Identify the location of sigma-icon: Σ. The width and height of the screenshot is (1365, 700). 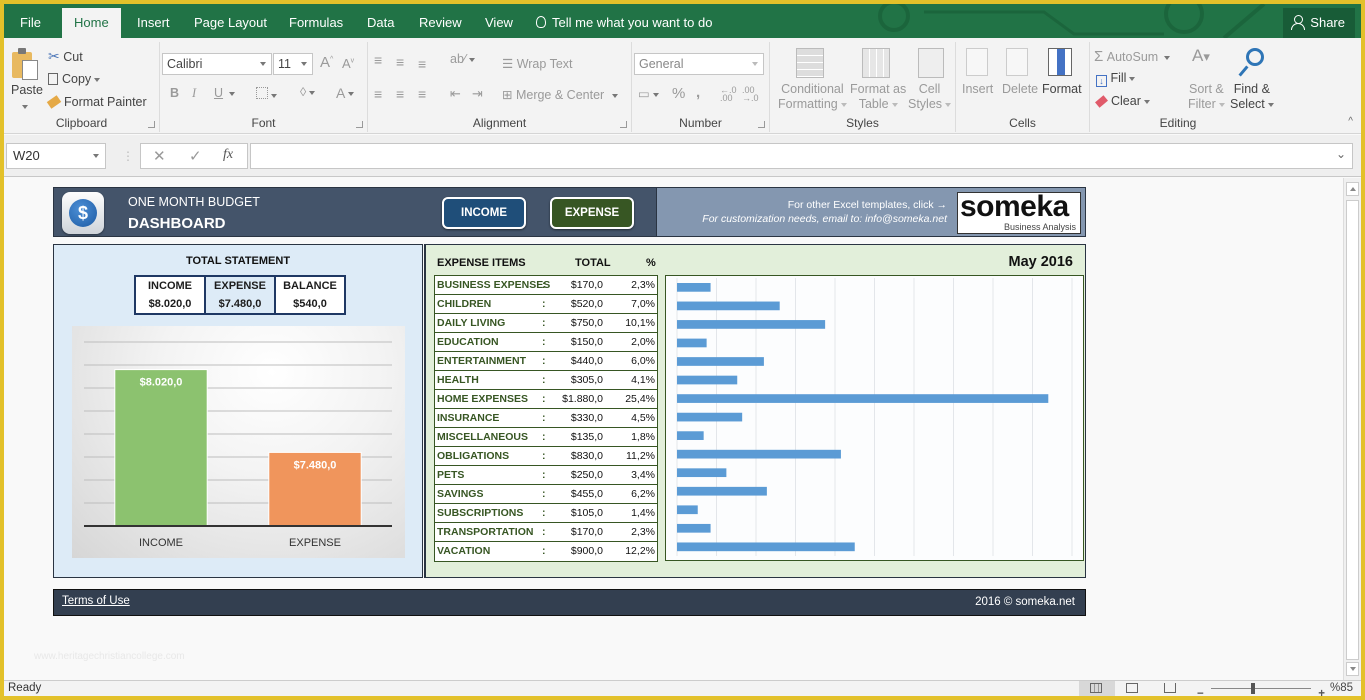
(1099, 56).